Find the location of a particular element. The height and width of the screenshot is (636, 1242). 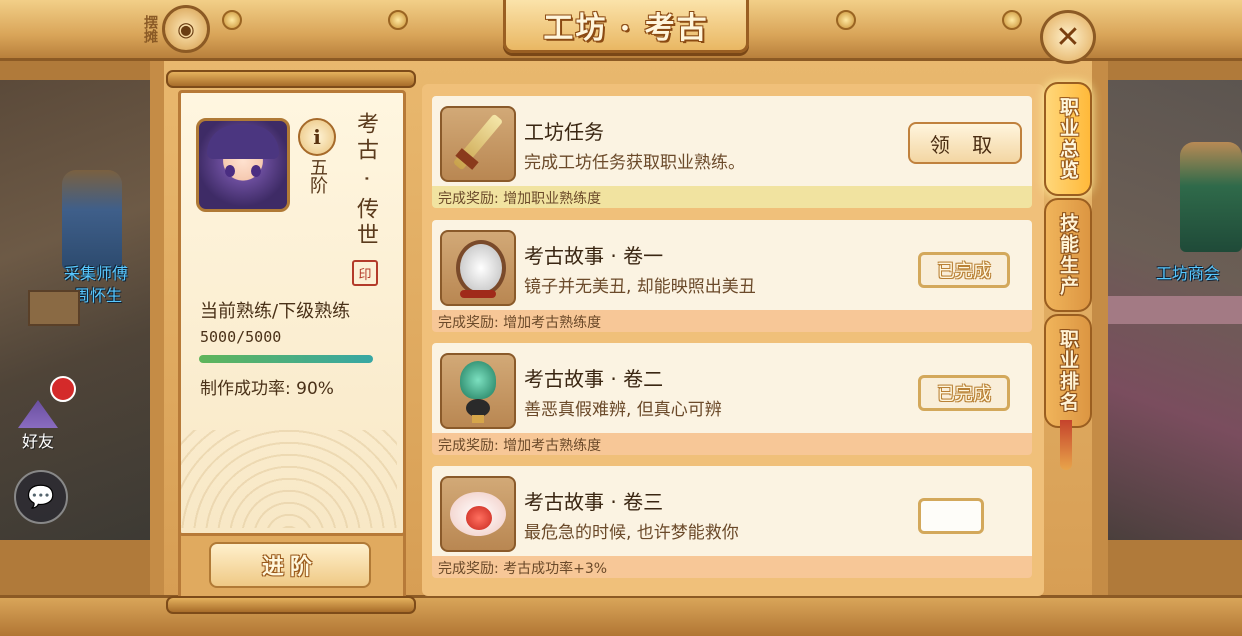

chat-icon: 💬 is located at coordinates (41, 497).